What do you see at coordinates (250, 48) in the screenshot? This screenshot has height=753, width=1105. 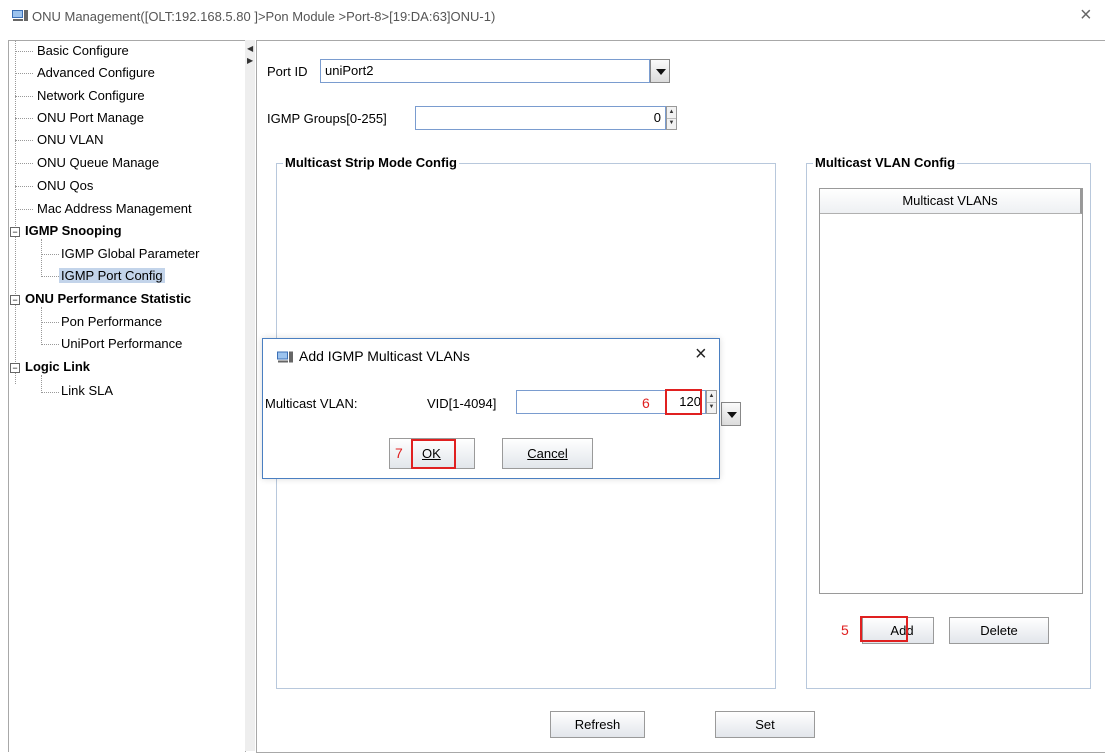 I see `collapse-left-icon: ◀` at bounding box center [250, 48].